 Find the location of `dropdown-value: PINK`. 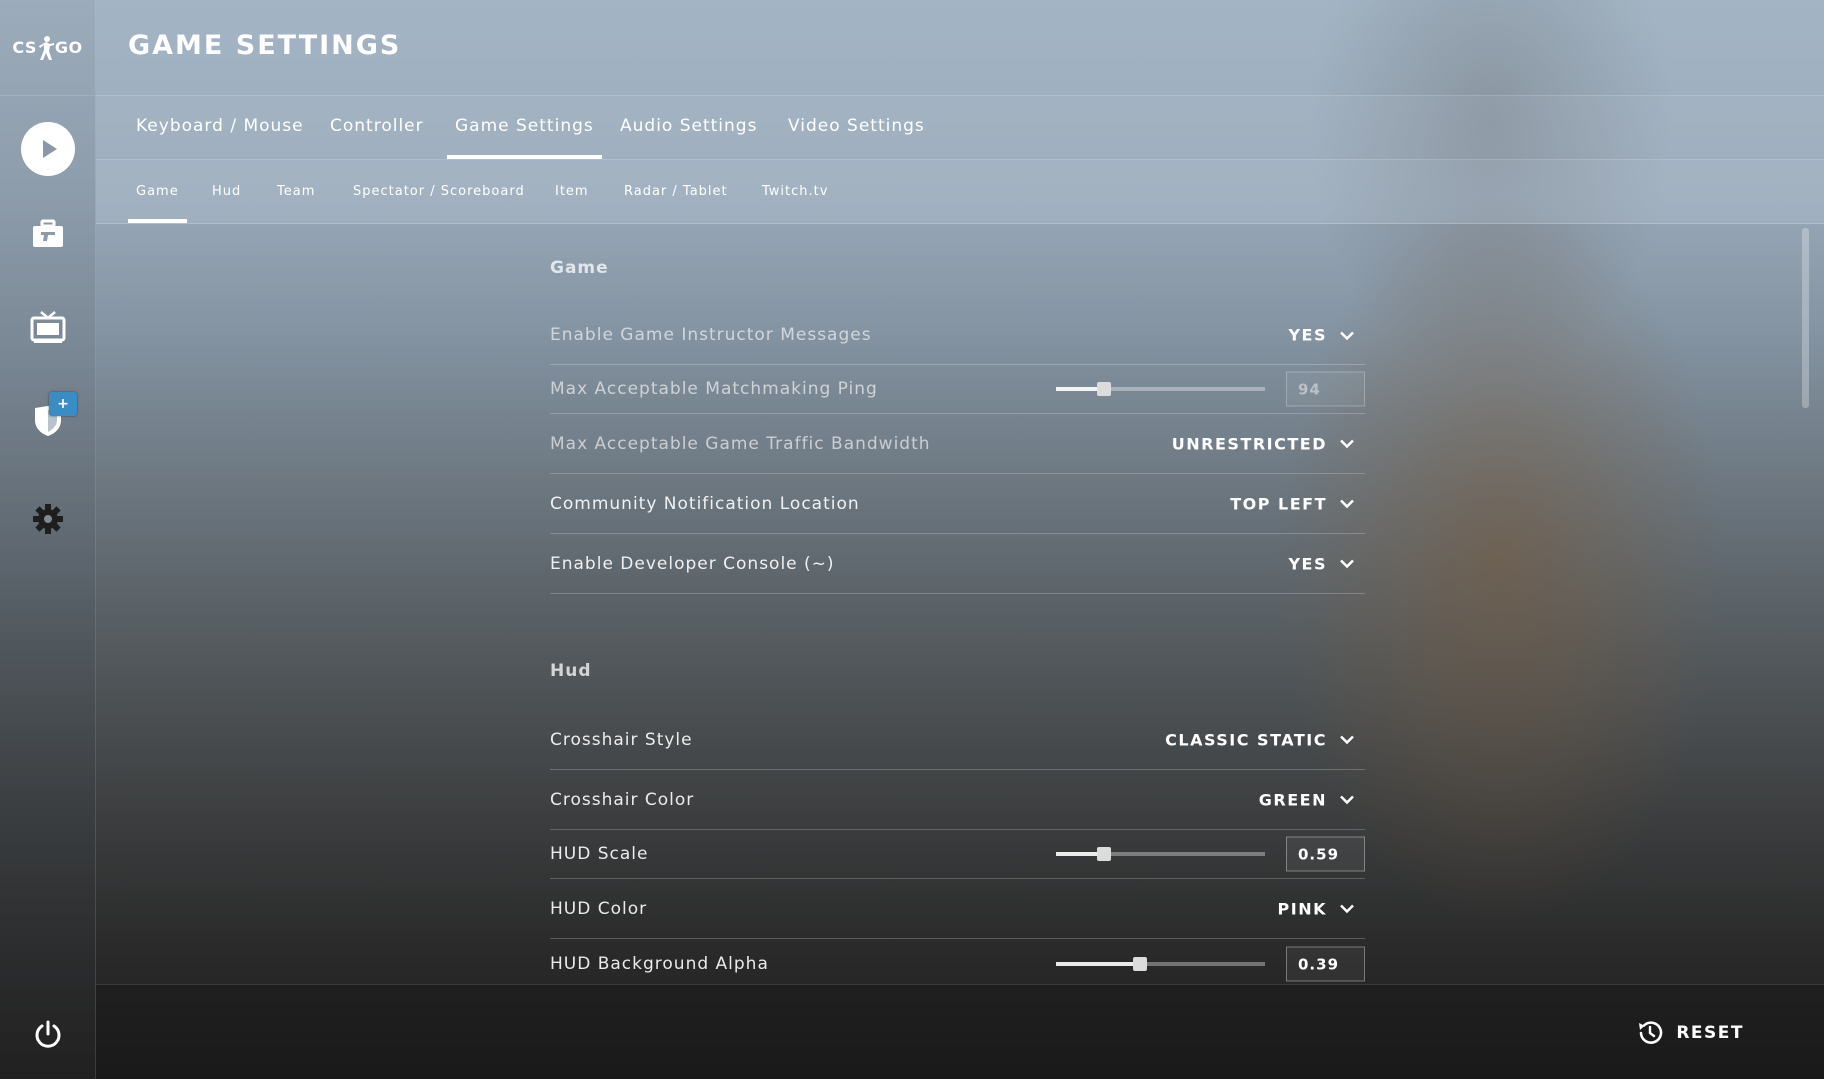

dropdown-value: PINK is located at coordinates (1302, 908).